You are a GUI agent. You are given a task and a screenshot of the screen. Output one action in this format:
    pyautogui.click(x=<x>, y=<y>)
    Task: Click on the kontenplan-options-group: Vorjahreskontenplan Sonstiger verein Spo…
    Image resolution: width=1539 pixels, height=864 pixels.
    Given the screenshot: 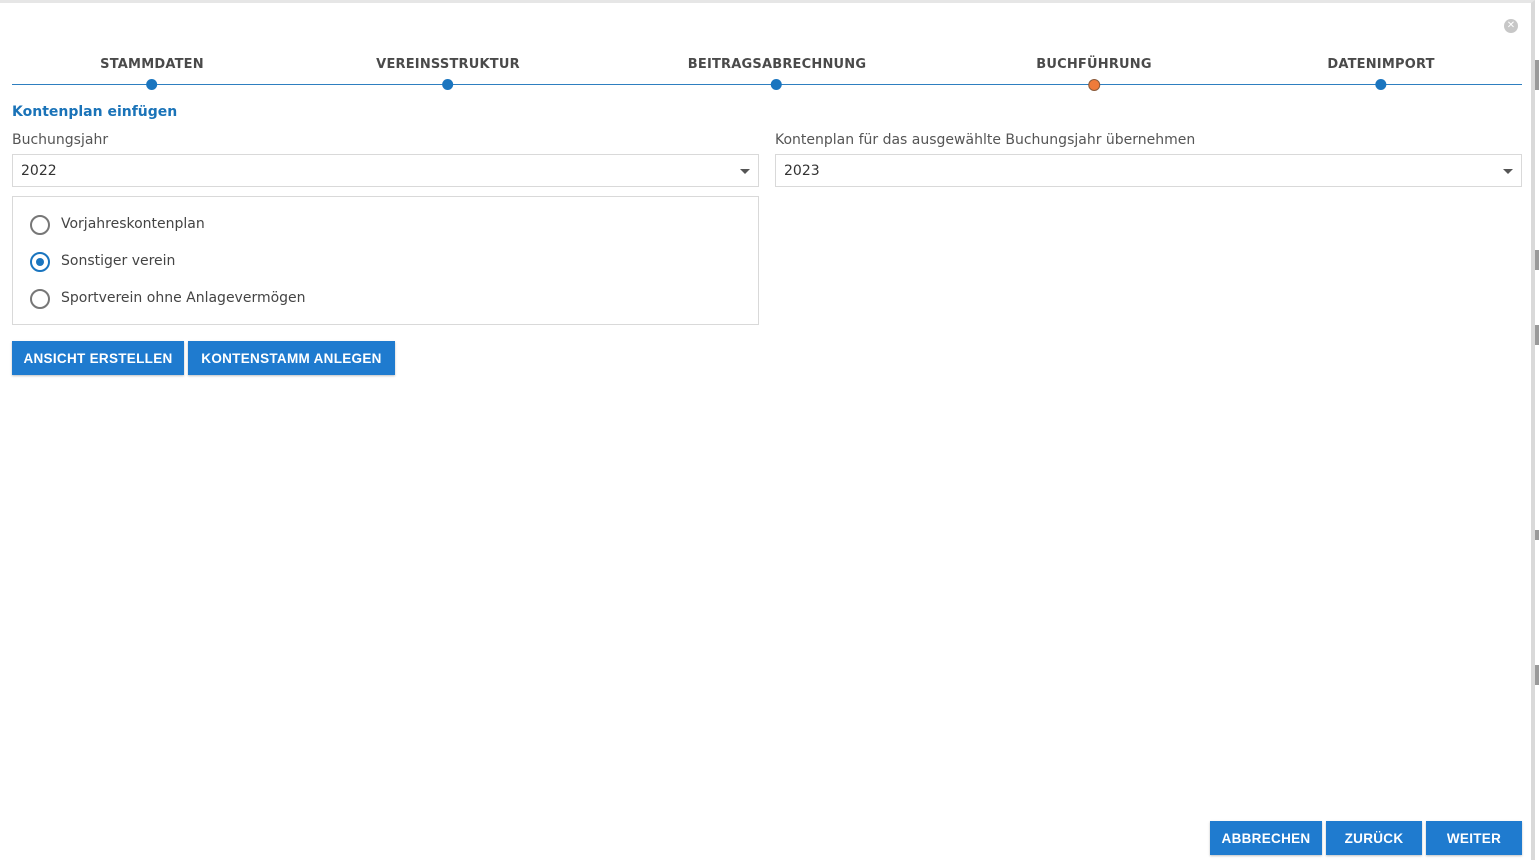 What is the action you would take?
    pyautogui.click(x=385, y=260)
    